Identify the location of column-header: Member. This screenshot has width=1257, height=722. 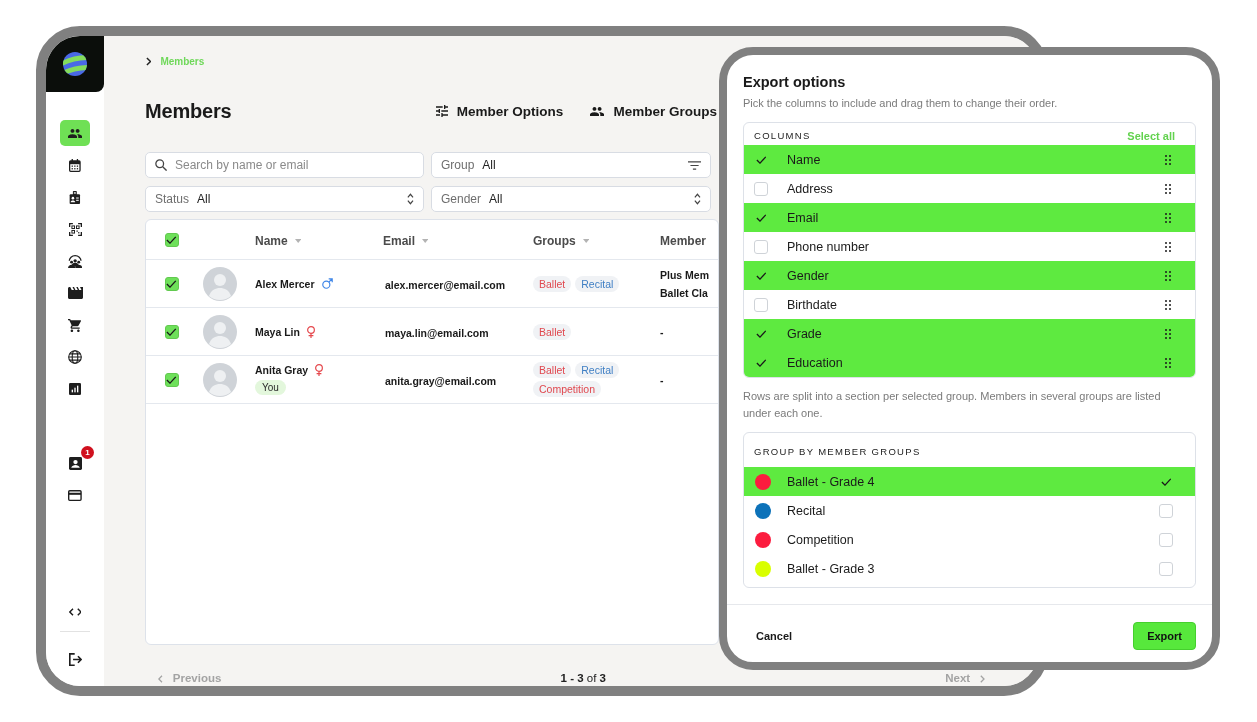
(683, 240).